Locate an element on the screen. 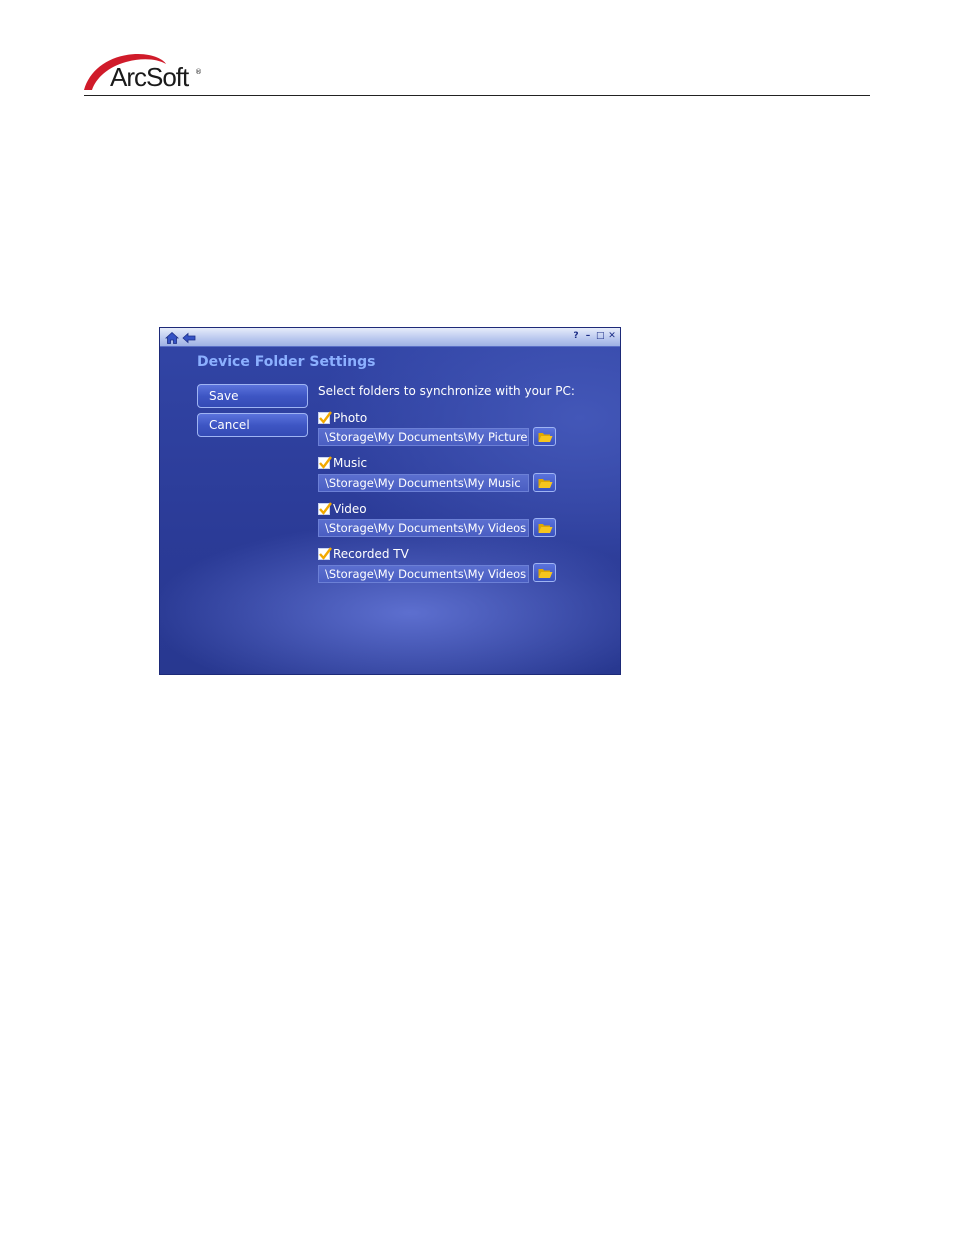  arcsoft-logo: ArcSoft ® is located at coordinates (147, 72).